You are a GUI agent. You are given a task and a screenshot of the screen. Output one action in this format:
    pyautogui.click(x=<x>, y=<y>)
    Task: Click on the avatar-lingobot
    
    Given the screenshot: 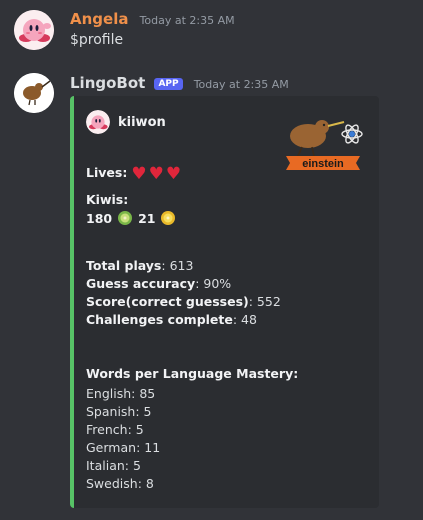 What is the action you would take?
    pyautogui.click(x=34, y=93)
    